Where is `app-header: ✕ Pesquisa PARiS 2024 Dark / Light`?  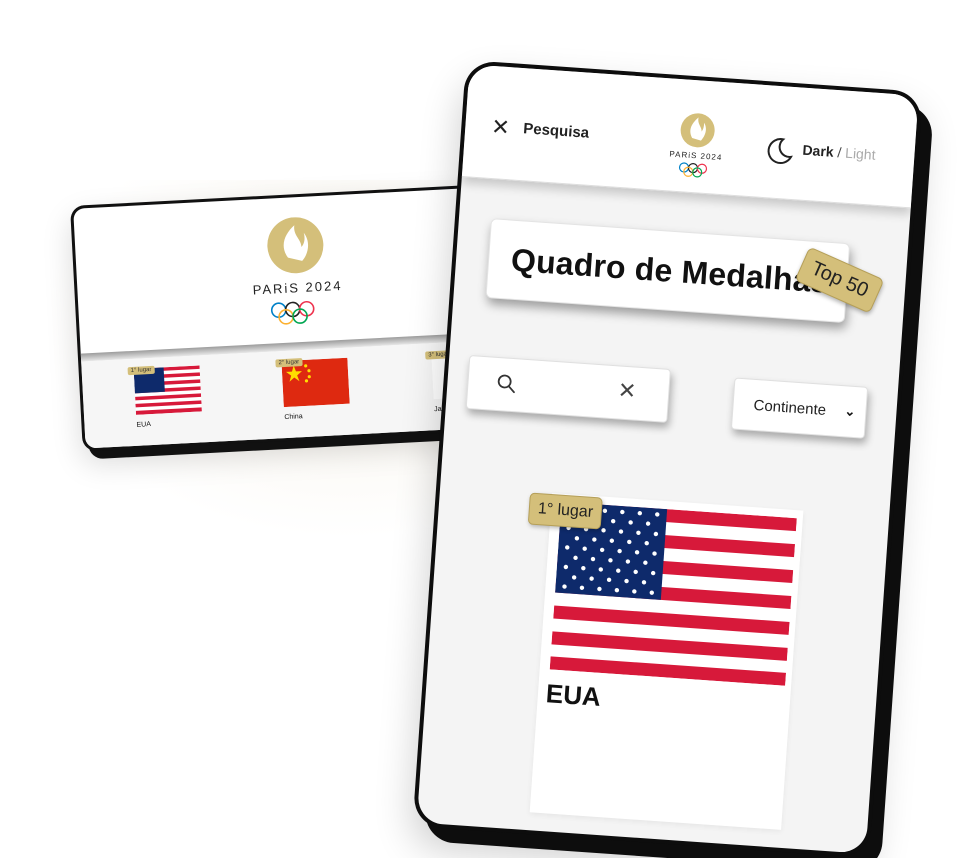
app-header: ✕ Pesquisa PARiS 2024 Dark / Light is located at coordinates (690, 136).